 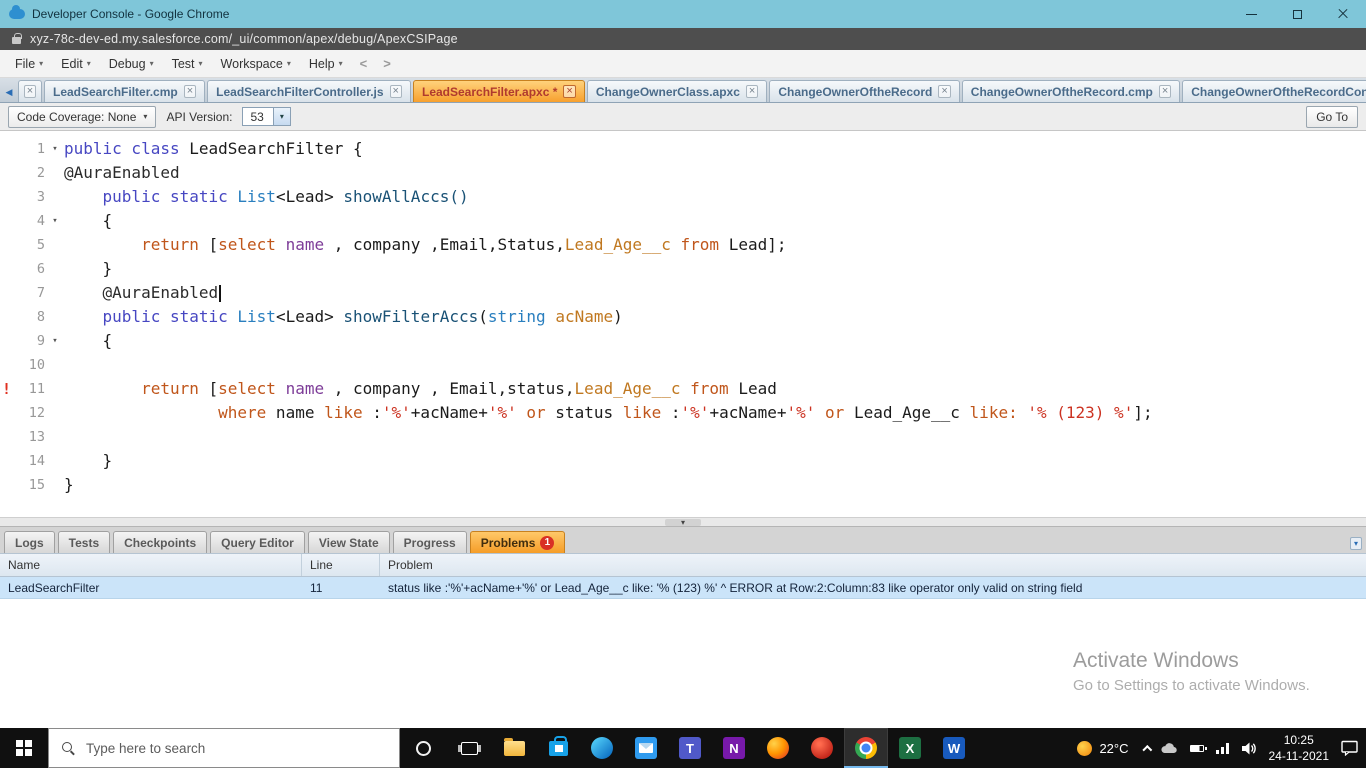 I want to click on editor-tab: ChangeOwnerClass.apxc ×, so click(x=677, y=91).